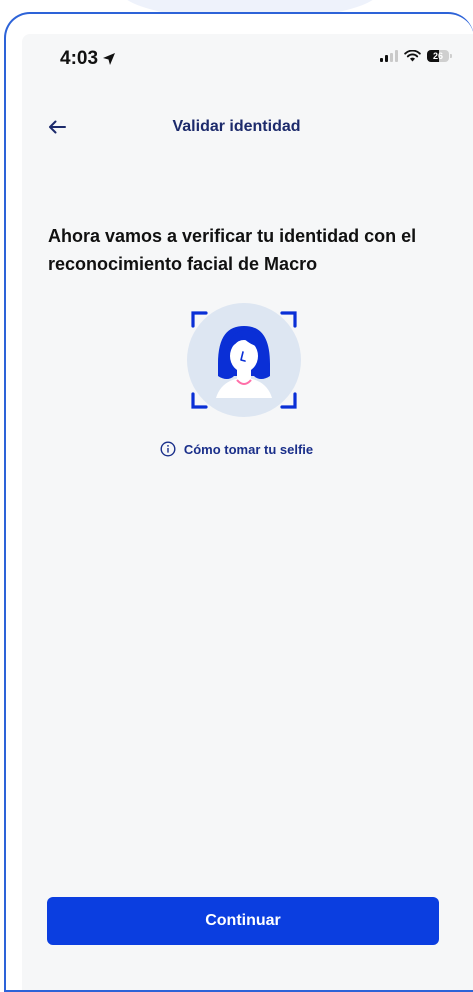 Image resolution: width=473 pixels, height=992 pixels. I want to click on continue-button: Continuar, so click(243, 921).